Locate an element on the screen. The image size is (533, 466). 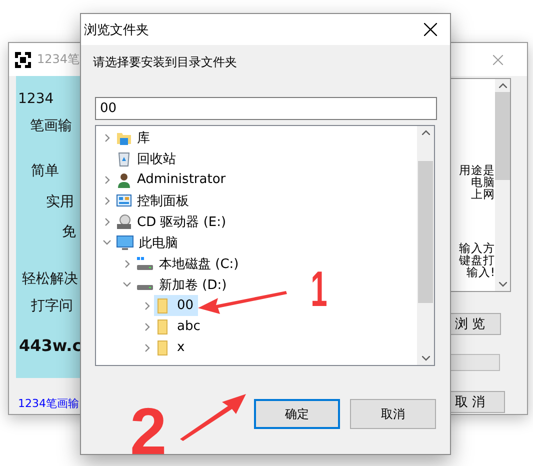
tree-item: Administrator is located at coordinates (172, 179).